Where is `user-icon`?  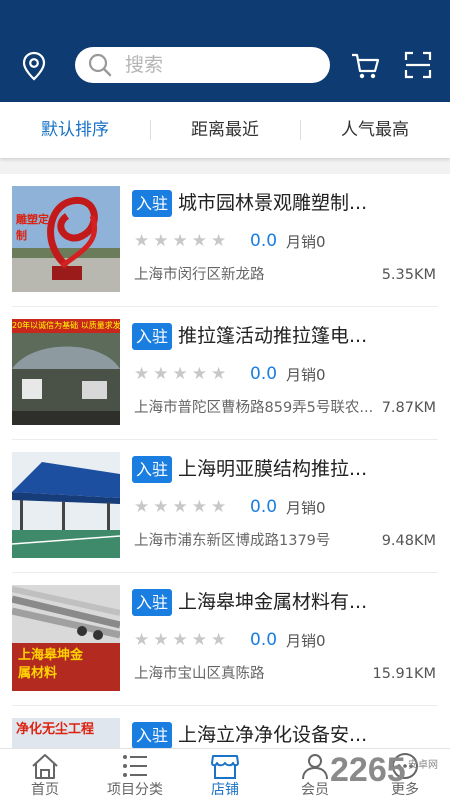
user-icon is located at coordinates (315, 767).